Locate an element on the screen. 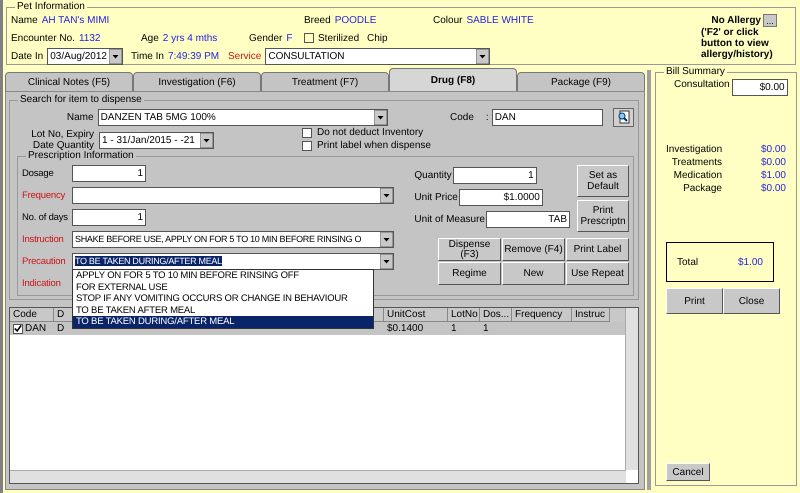  field-value: AH TAN's MIMI is located at coordinates (76, 20).